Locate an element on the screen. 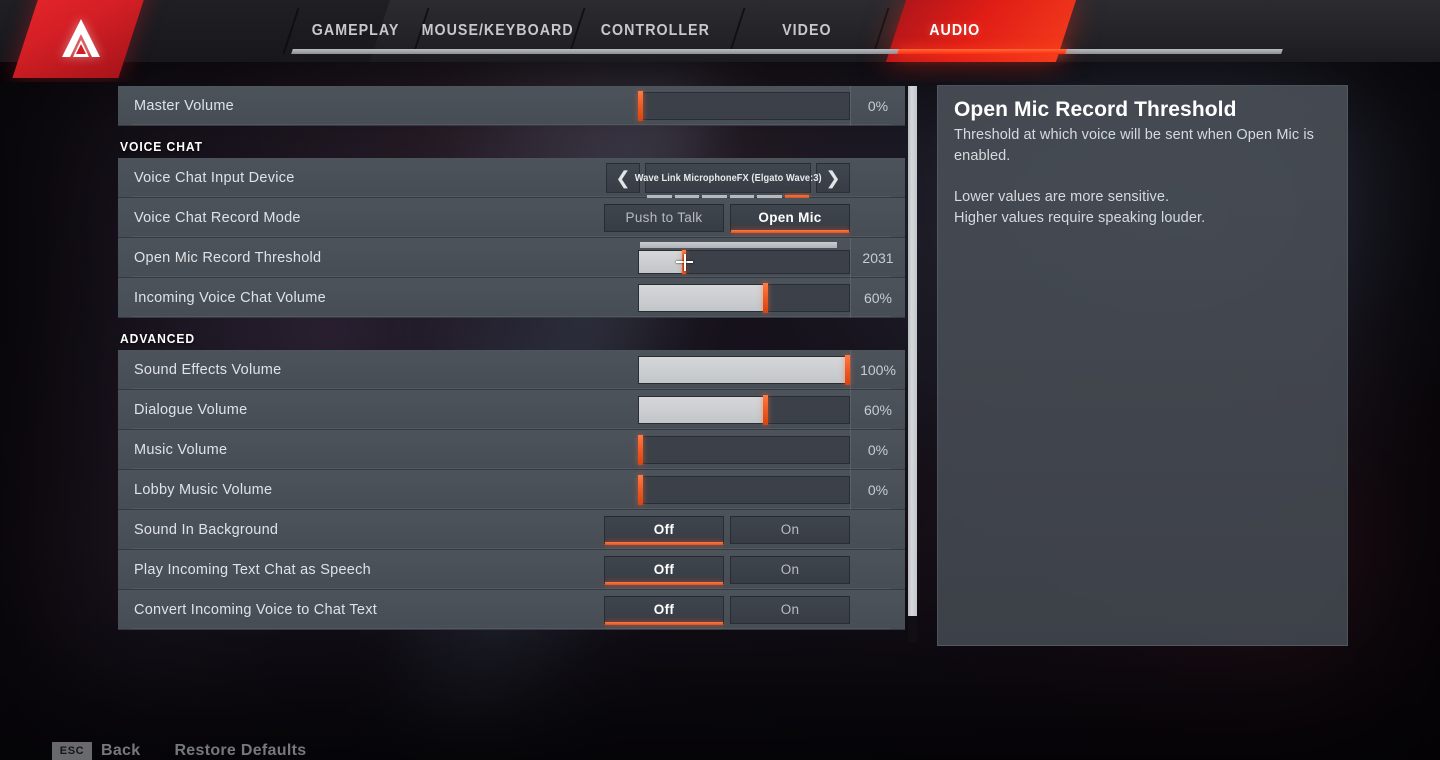 The width and height of the screenshot is (1440, 760). sound-effects-volume-label: Sound Effects Volume is located at coordinates (208, 369).